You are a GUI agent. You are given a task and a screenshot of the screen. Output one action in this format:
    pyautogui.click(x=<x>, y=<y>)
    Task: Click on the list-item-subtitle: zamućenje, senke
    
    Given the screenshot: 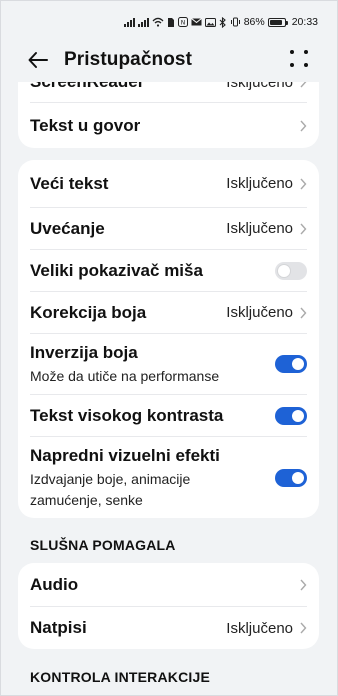 What is the action you would take?
    pyautogui.click(x=86, y=499)
    